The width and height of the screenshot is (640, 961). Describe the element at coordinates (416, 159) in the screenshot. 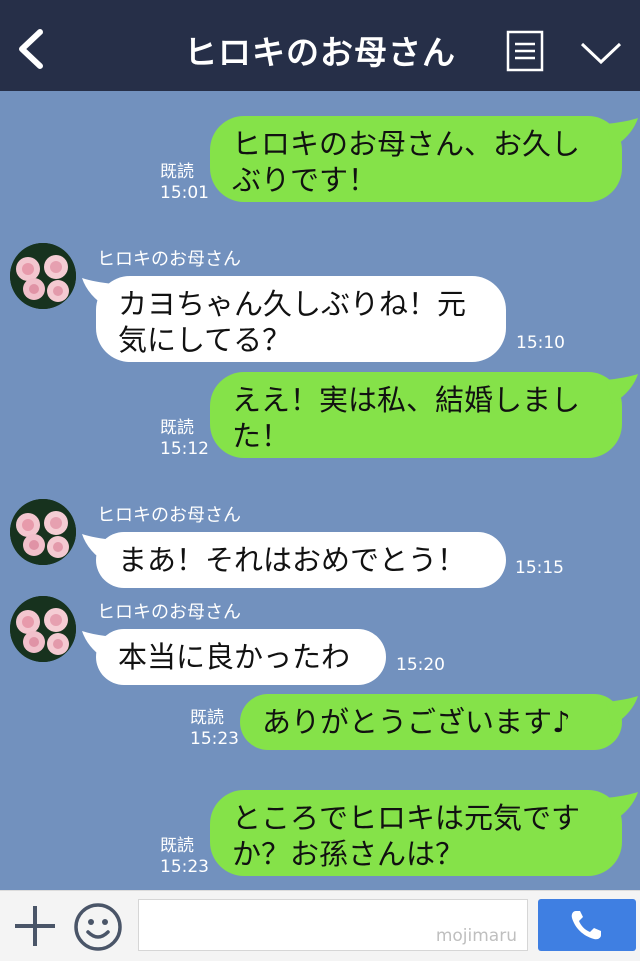

I see `my-message-bubble: ヒロキのお母さん、お久し ぶりです！` at that location.